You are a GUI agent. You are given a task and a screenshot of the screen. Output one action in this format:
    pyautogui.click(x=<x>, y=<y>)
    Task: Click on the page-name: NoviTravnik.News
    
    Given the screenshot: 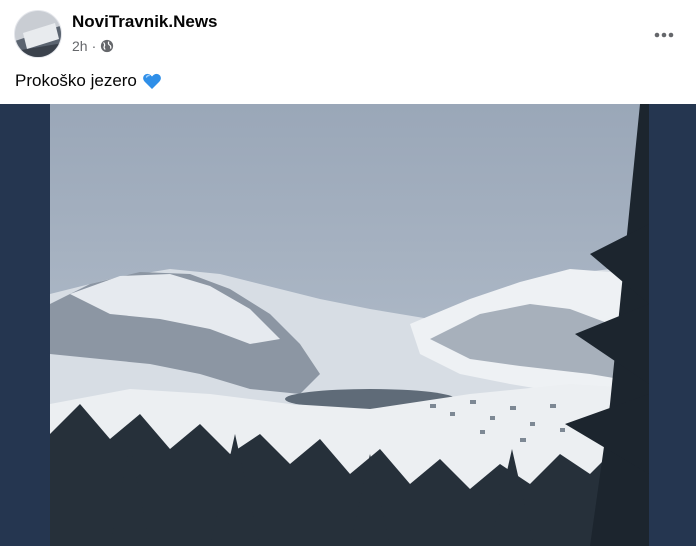 What is the action you would take?
    pyautogui.click(x=145, y=22)
    